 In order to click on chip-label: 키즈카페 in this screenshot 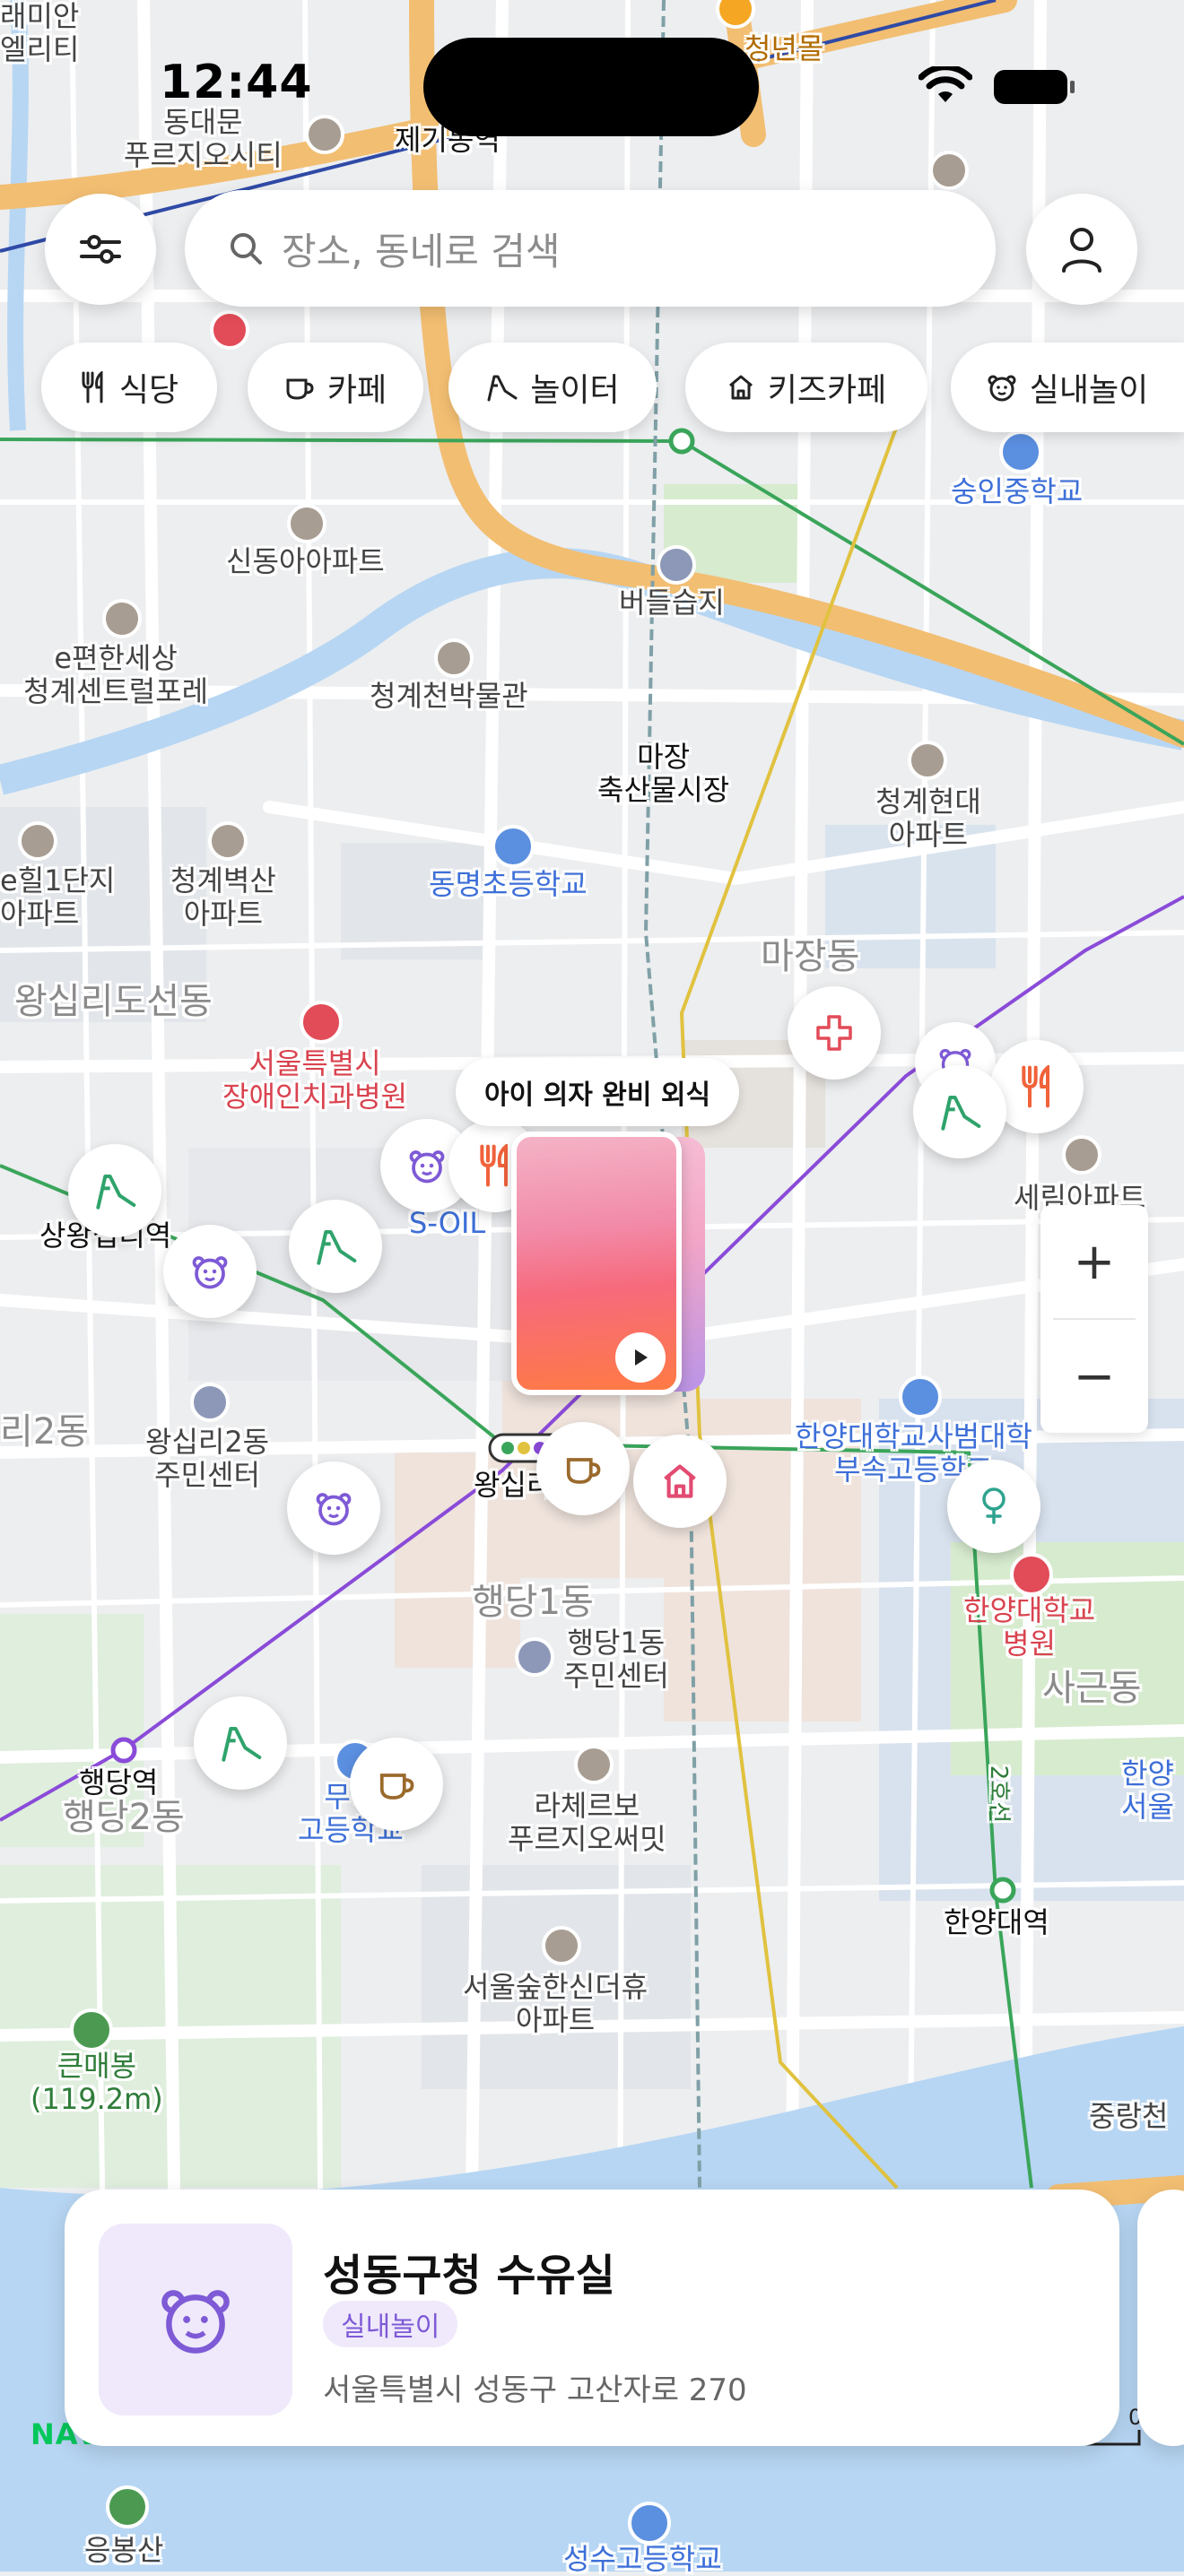, I will do `click(827, 390)`.